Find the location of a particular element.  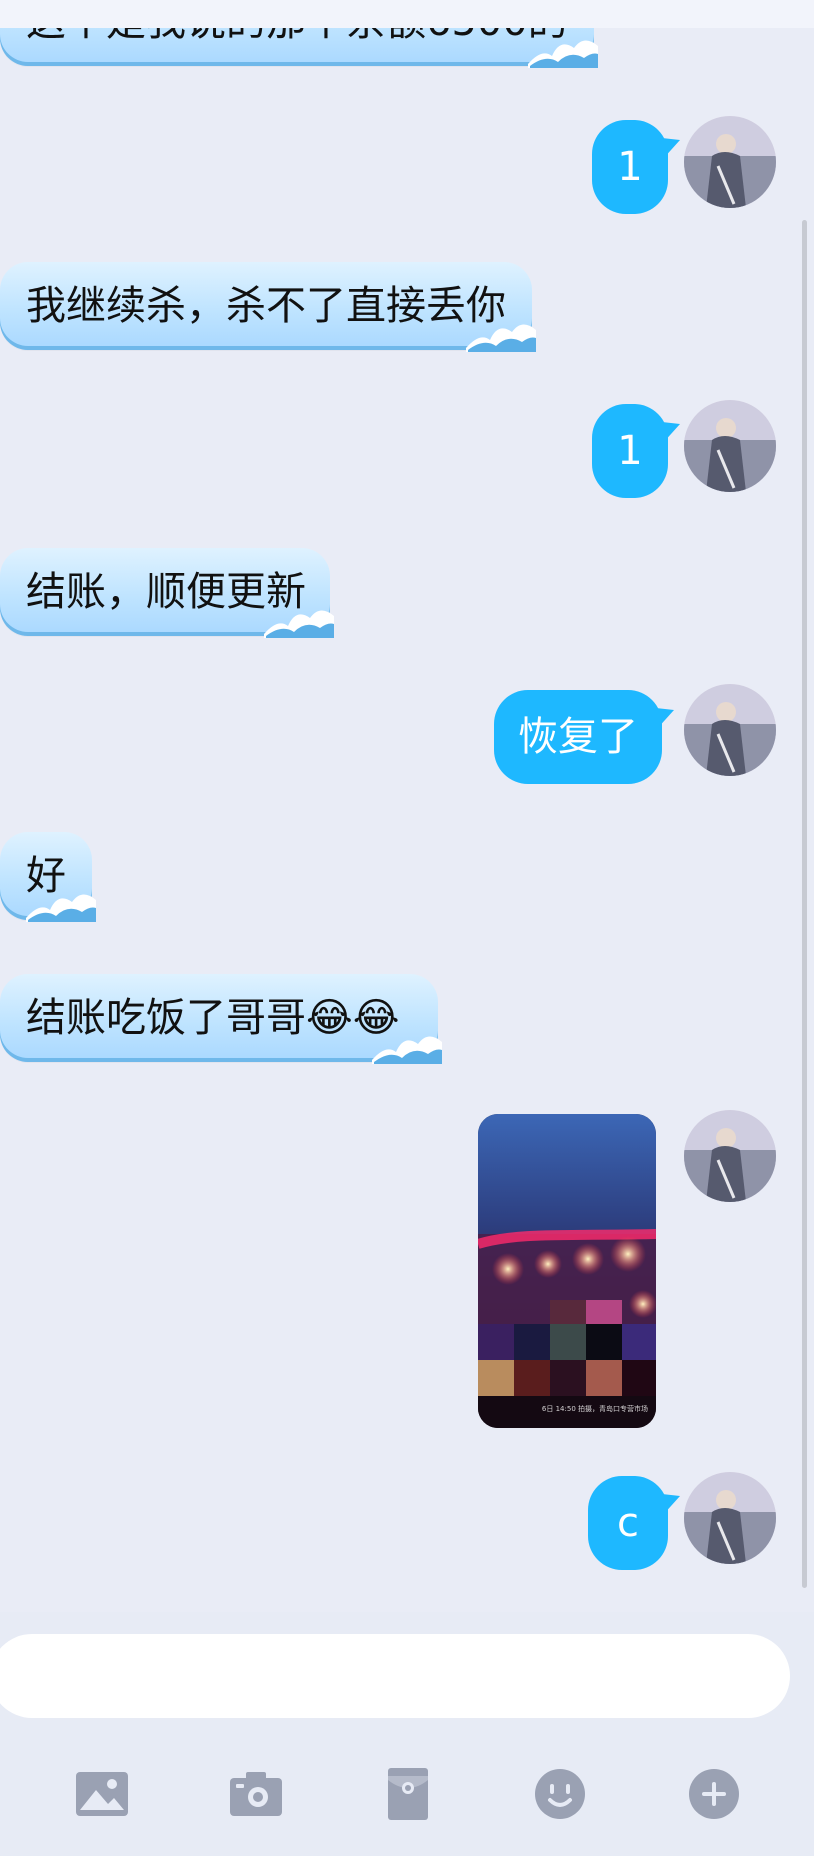

outgoing-message-bubble: c is located at coordinates (634, 1523).